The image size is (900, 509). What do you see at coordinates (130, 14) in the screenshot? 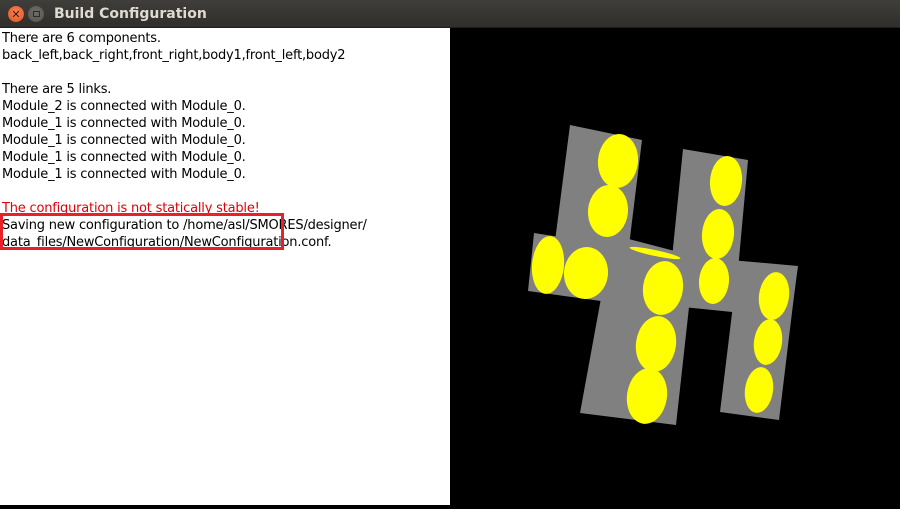
I see `window-title: Build Configuration` at bounding box center [130, 14].